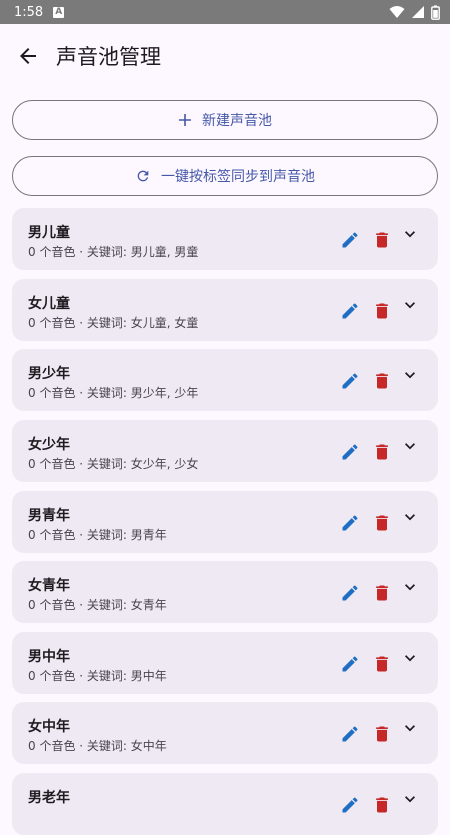 Image resolution: width=450 pixels, height=835 pixels. Describe the element at coordinates (97, 605) in the screenshot. I see `pool-summary: 0 个音色 · 关键词: 女青年` at that location.